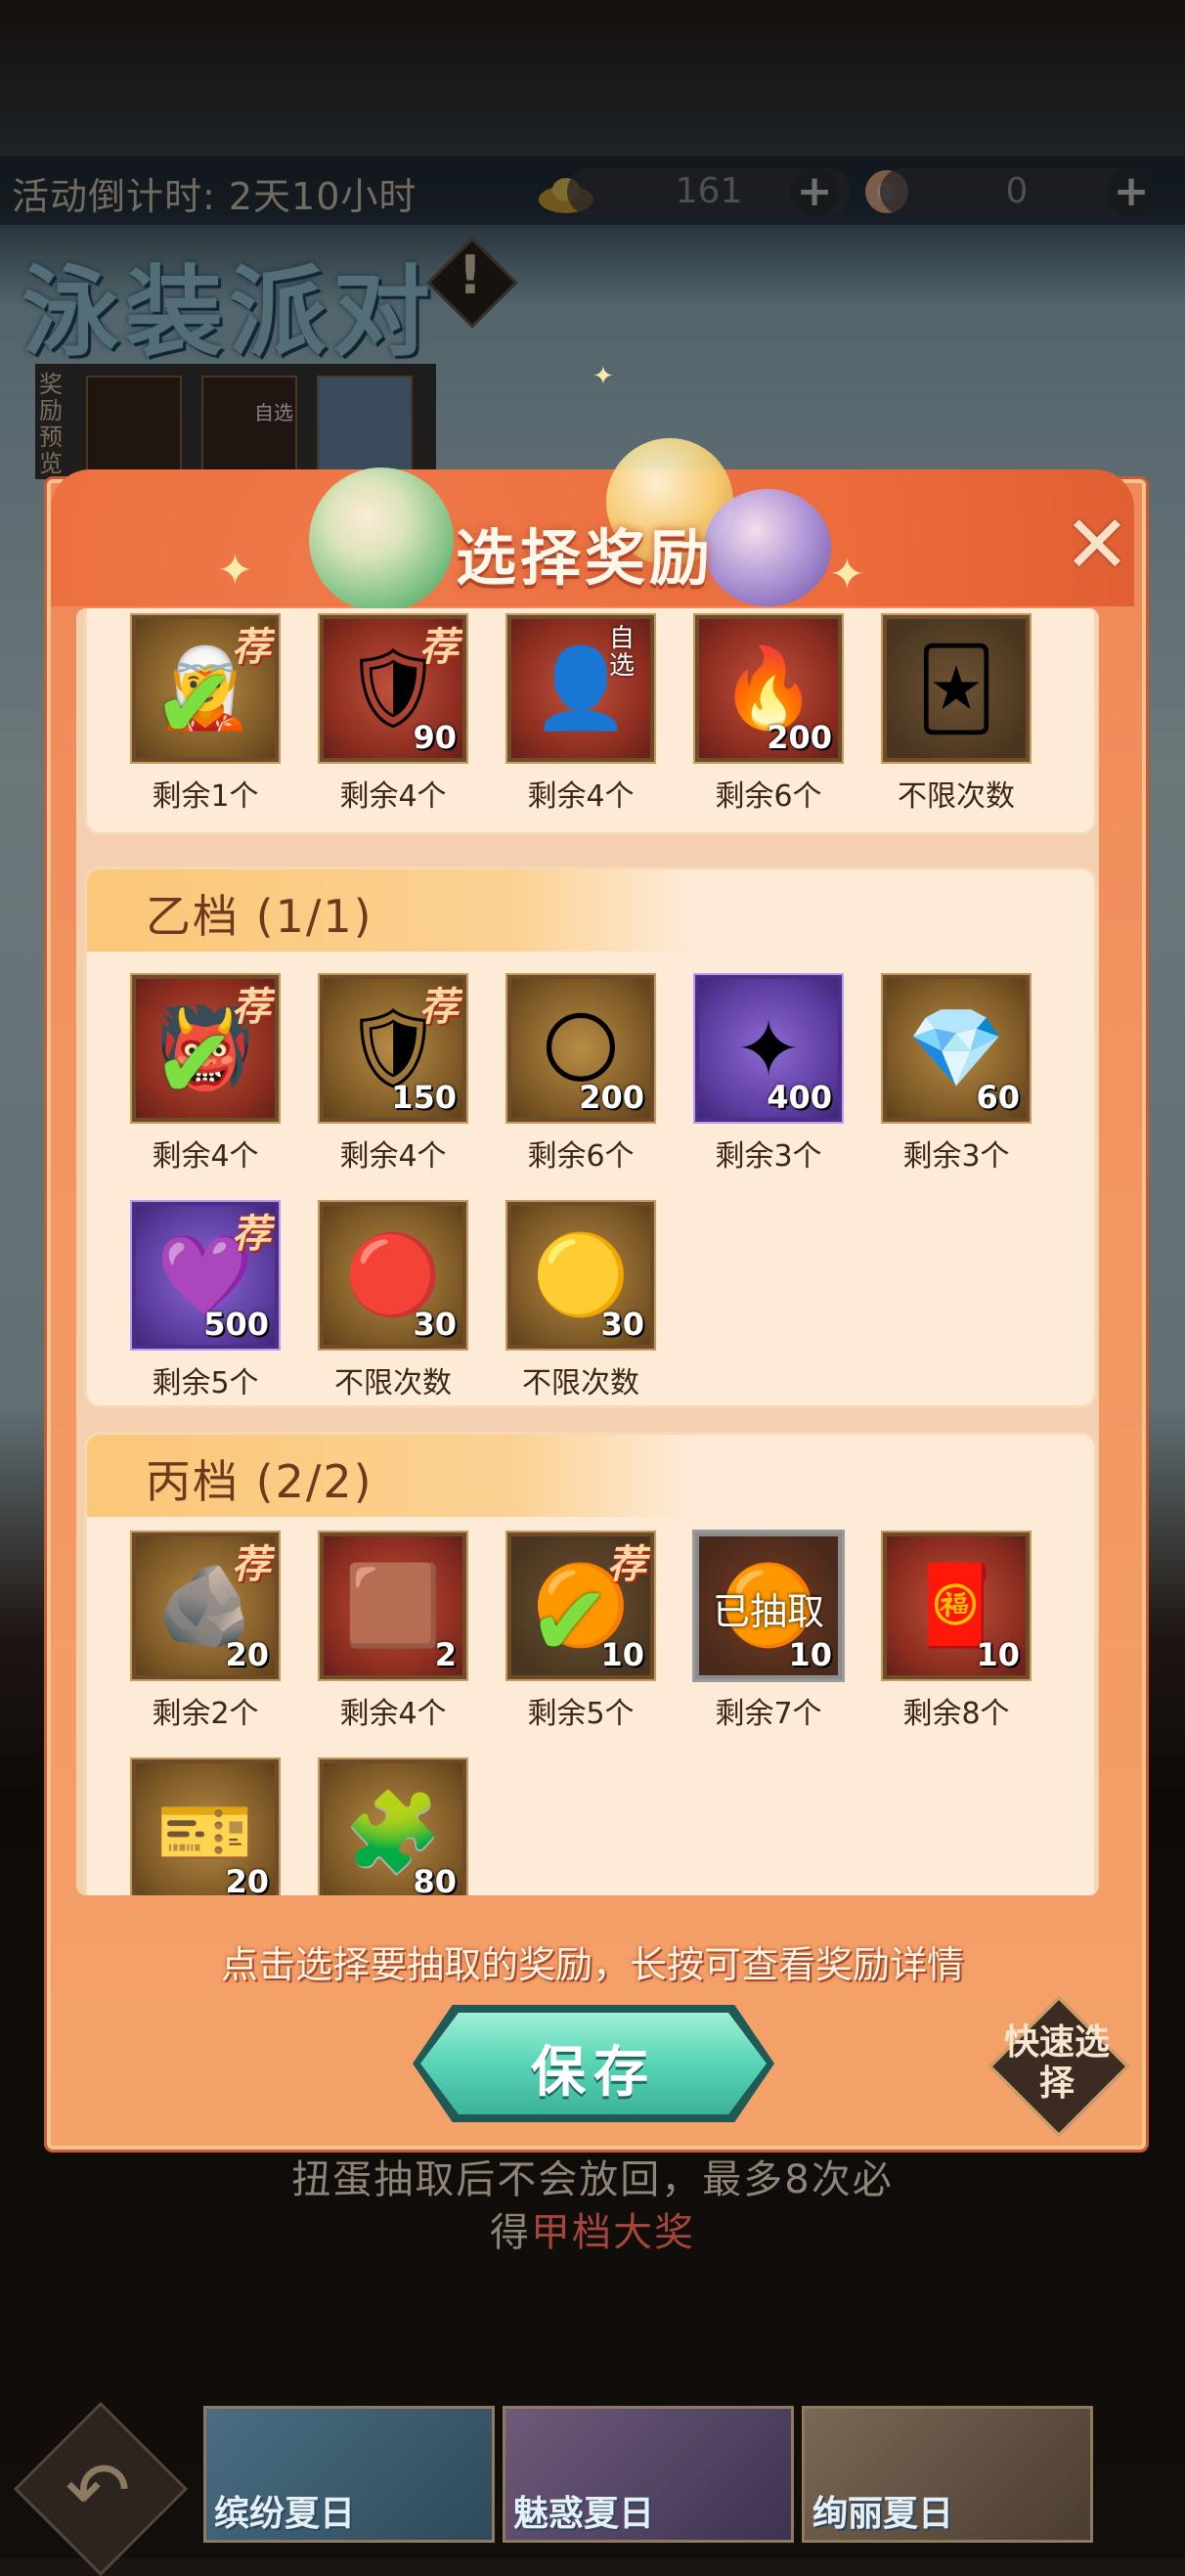 Image resolution: width=1185 pixels, height=2576 pixels. What do you see at coordinates (393, 1048) in the screenshot?
I see `divine-banner-gold-icon: 🛡 150 荐` at bounding box center [393, 1048].